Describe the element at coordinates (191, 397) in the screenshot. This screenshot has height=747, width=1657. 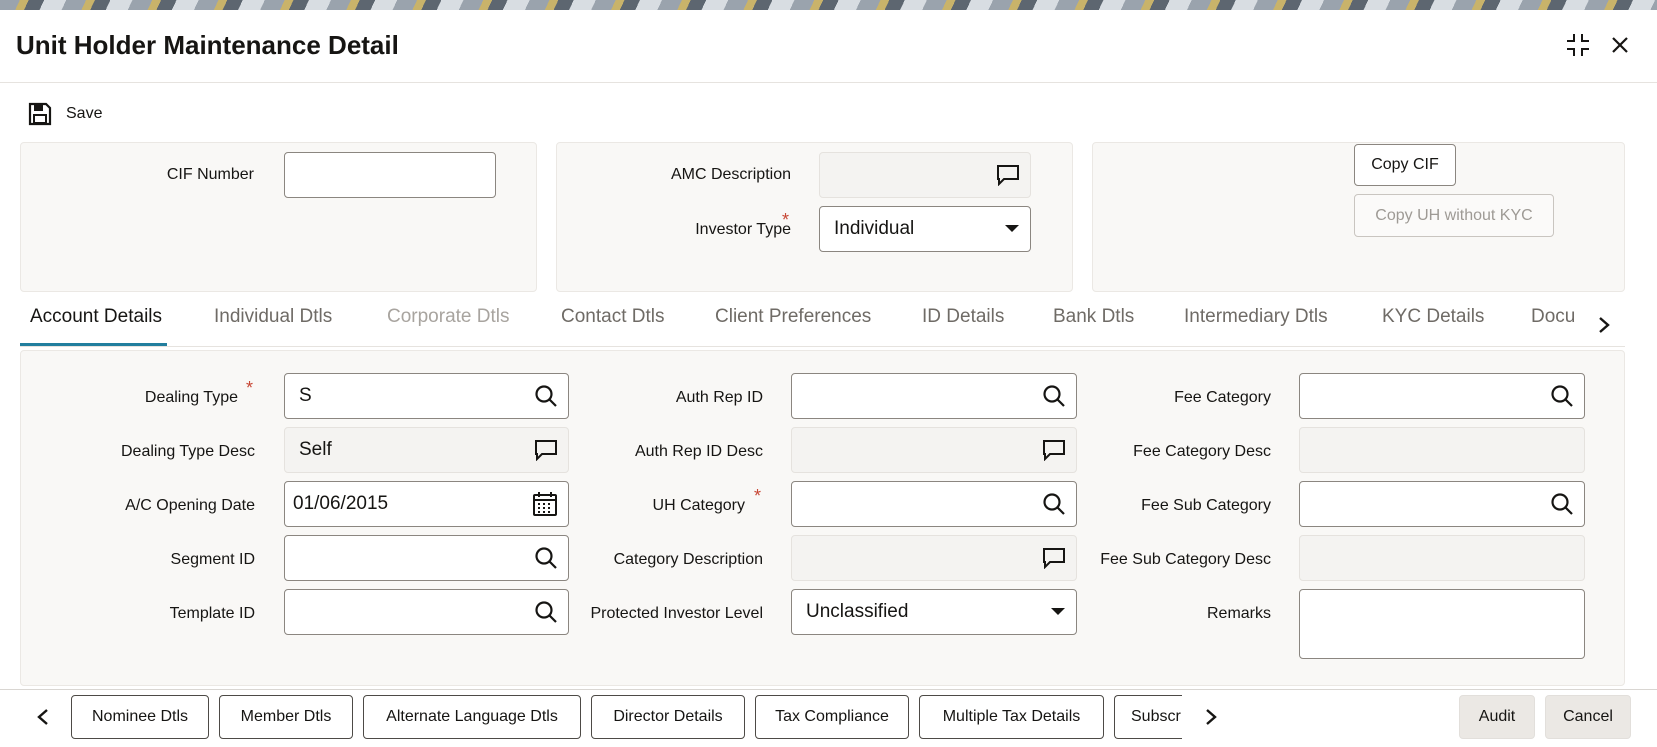
I see `dealing-type-label: Dealing Type` at that location.